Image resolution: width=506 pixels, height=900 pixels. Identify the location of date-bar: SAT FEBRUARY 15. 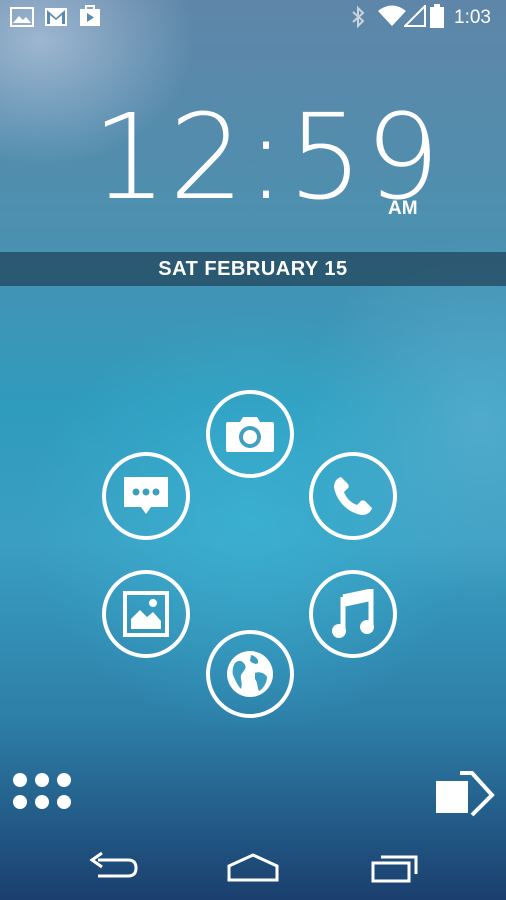
(253, 269).